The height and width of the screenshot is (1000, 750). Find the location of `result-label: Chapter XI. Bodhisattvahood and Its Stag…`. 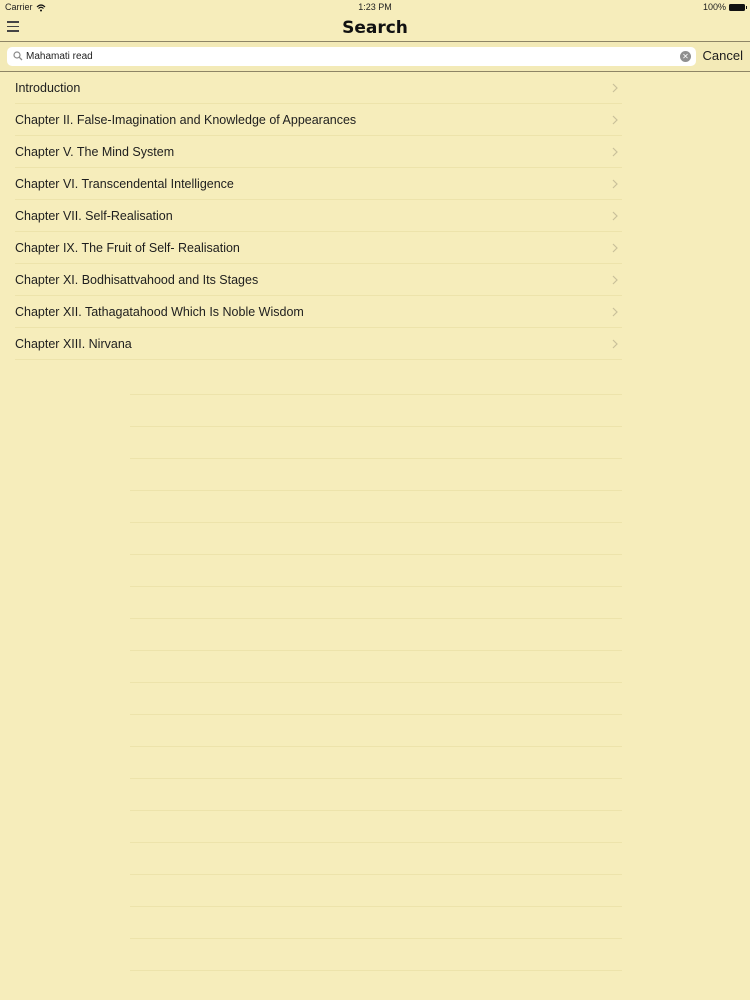

result-label: Chapter XI. Bodhisattvahood and Its Stag… is located at coordinates (137, 280).